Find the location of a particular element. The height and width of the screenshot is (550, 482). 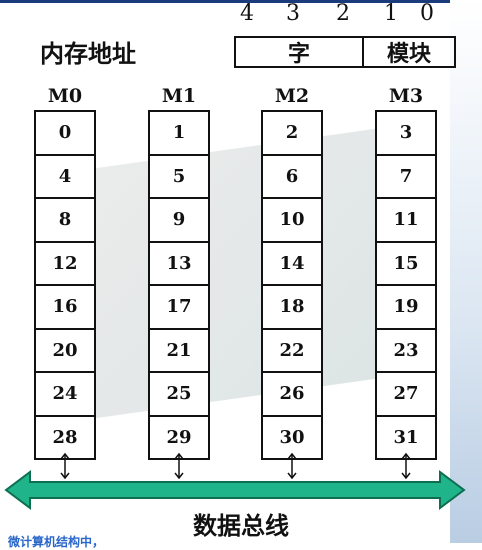

memory-module-m0: M0 0 4 8 12 16 20 24 28 is located at coordinates (65, 271).